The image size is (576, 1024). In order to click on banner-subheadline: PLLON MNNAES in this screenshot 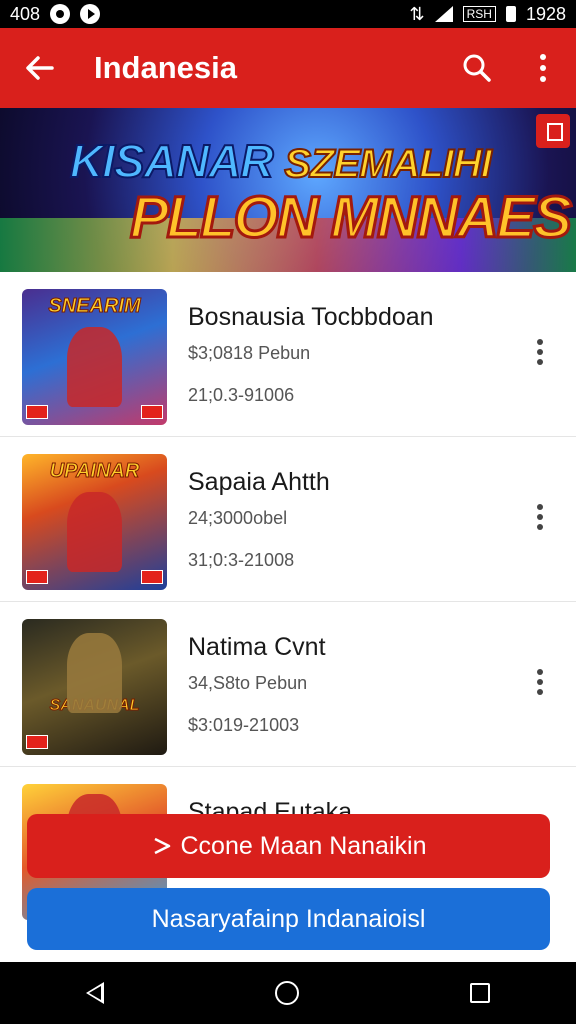, I will do `click(351, 218)`.